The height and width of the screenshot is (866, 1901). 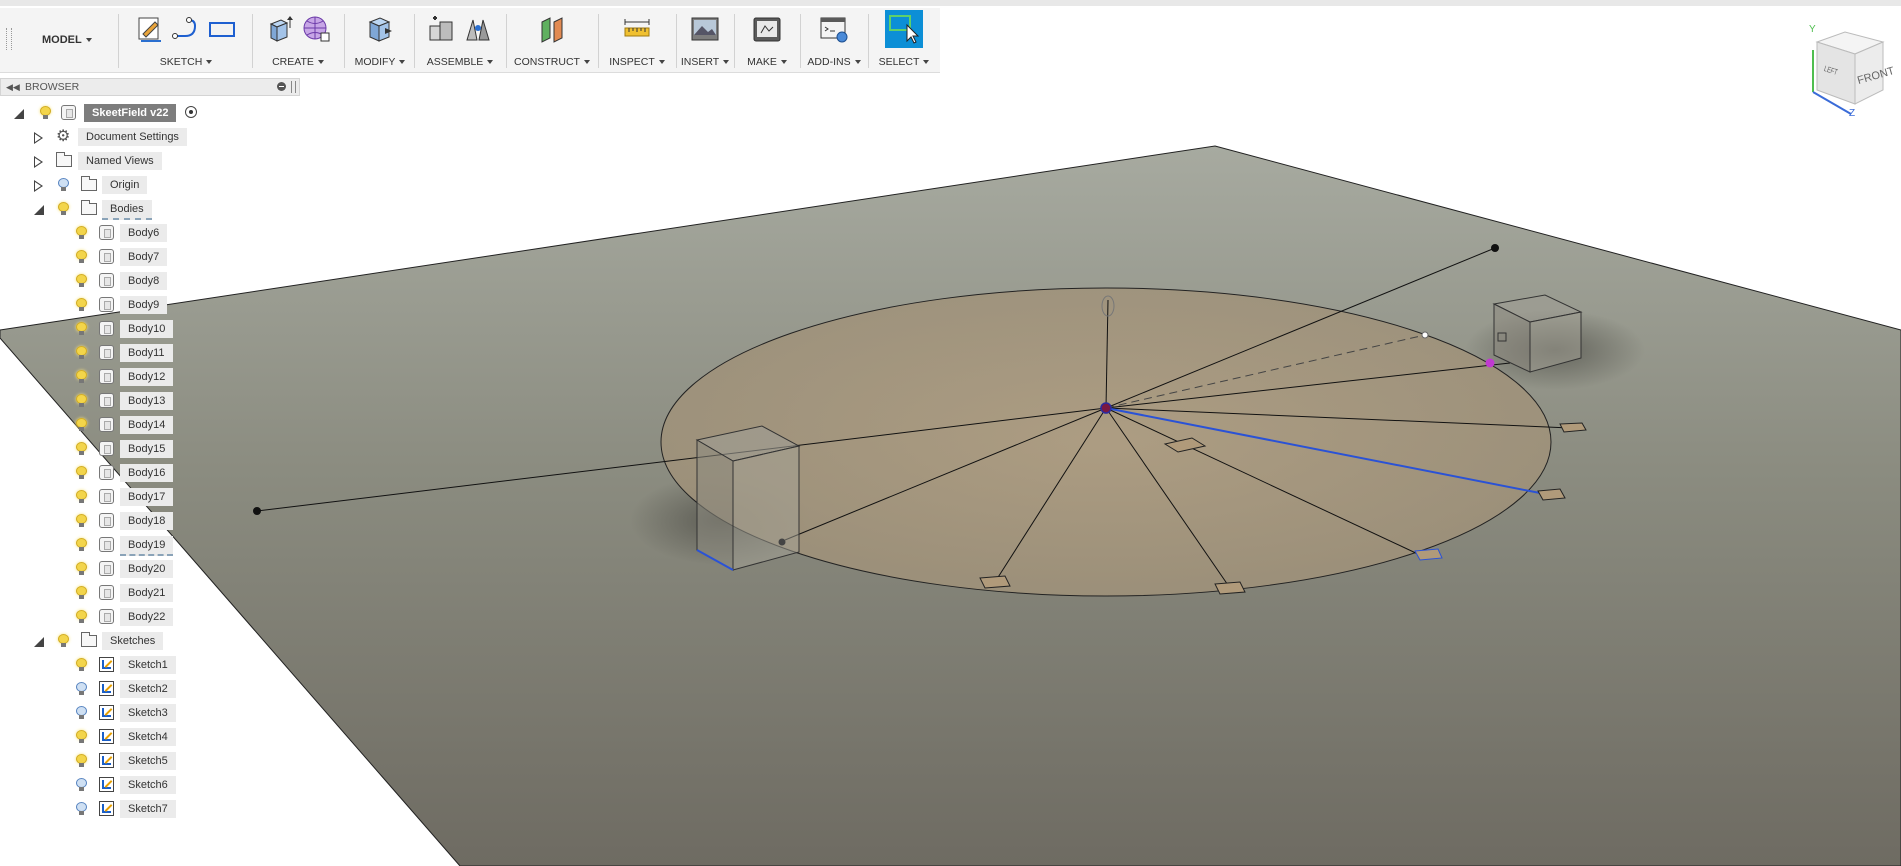 I want to click on folder-label: Origin, so click(x=125, y=185).